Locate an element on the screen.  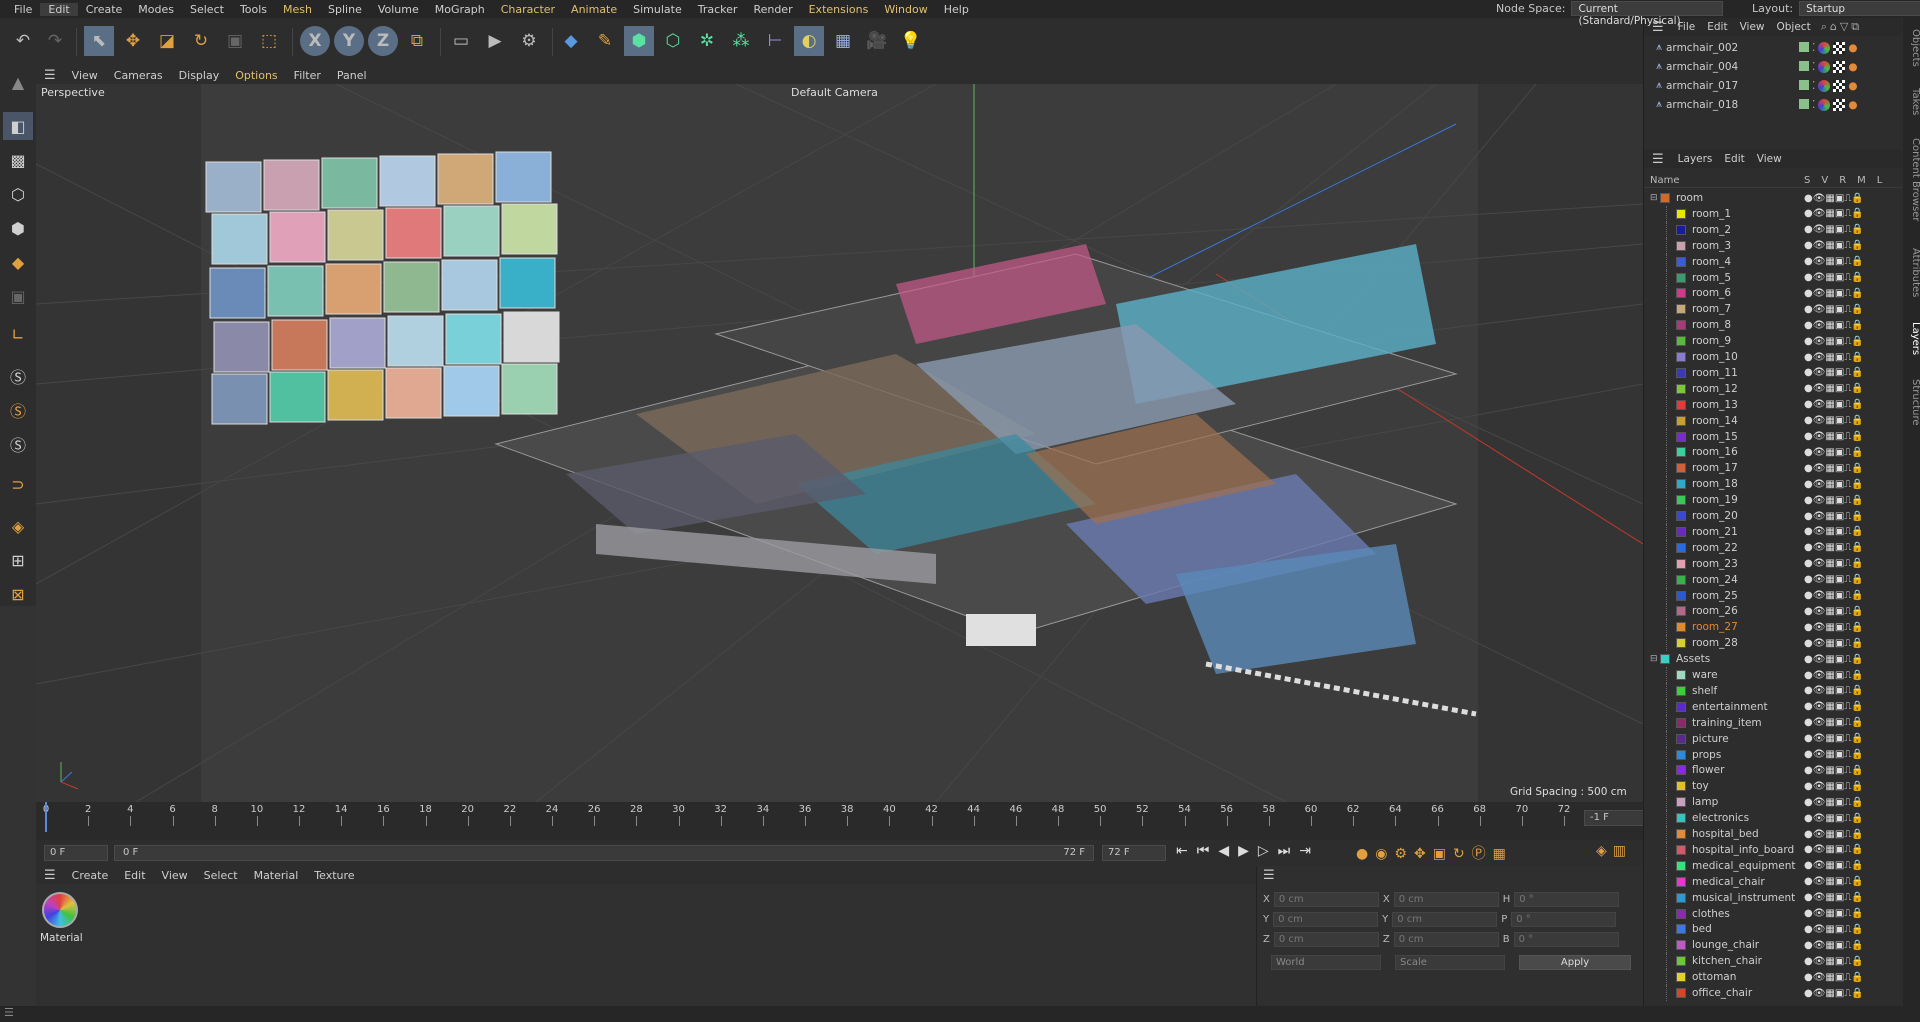
layer-row: kitchen_chair ●👁▦▣⎍🔒 is located at coordinates (1773, 961).